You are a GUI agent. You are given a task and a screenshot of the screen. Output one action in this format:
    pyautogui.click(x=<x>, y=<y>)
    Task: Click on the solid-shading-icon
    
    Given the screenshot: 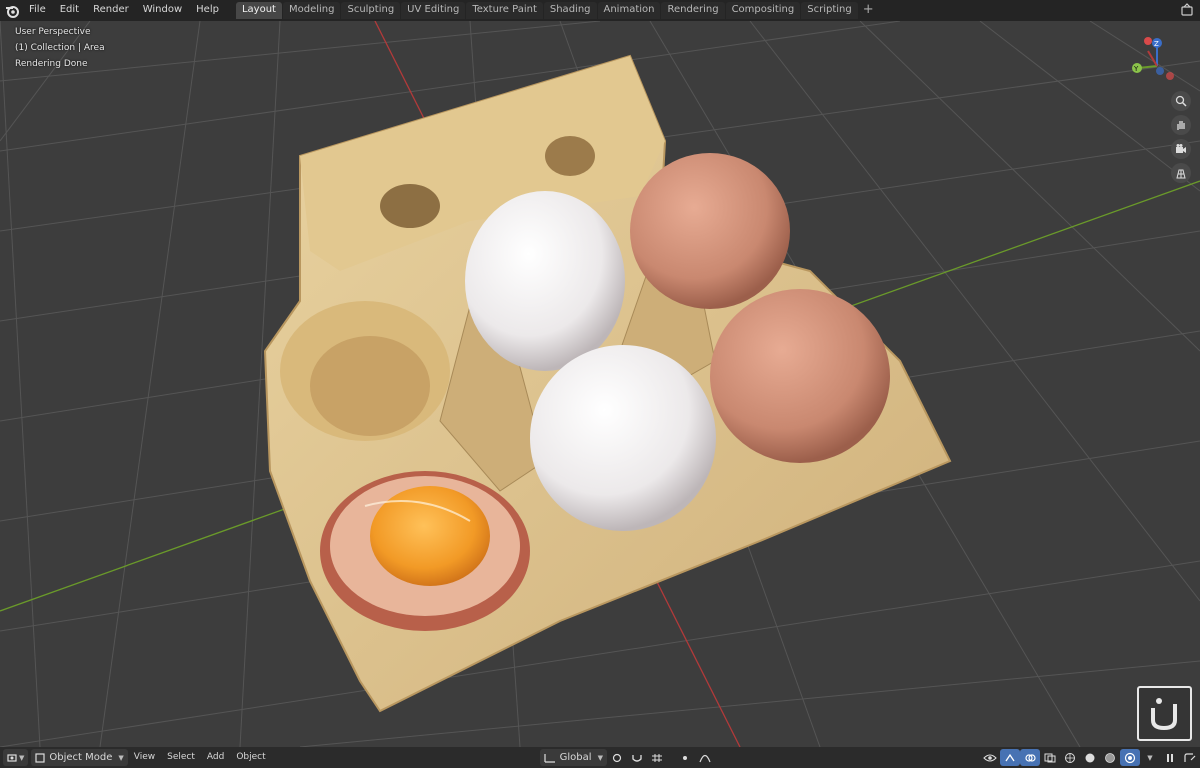 What is the action you would take?
    pyautogui.click(x=1090, y=757)
    